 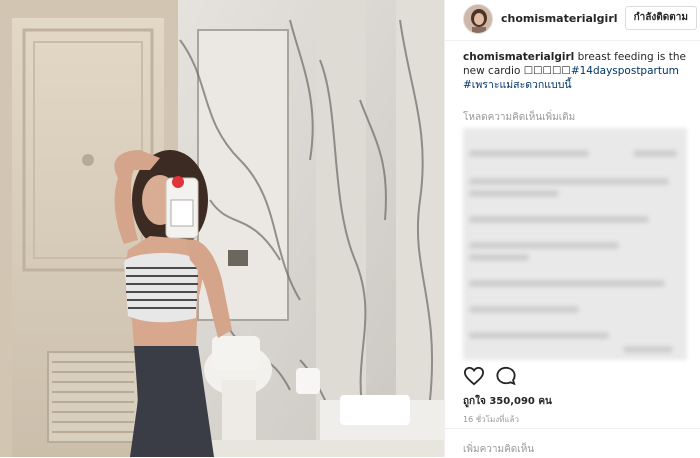 What do you see at coordinates (517, 85) in the screenshot?
I see `hashtag-thai: #เพราะแม่สะดวกแบบนี้` at bounding box center [517, 85].